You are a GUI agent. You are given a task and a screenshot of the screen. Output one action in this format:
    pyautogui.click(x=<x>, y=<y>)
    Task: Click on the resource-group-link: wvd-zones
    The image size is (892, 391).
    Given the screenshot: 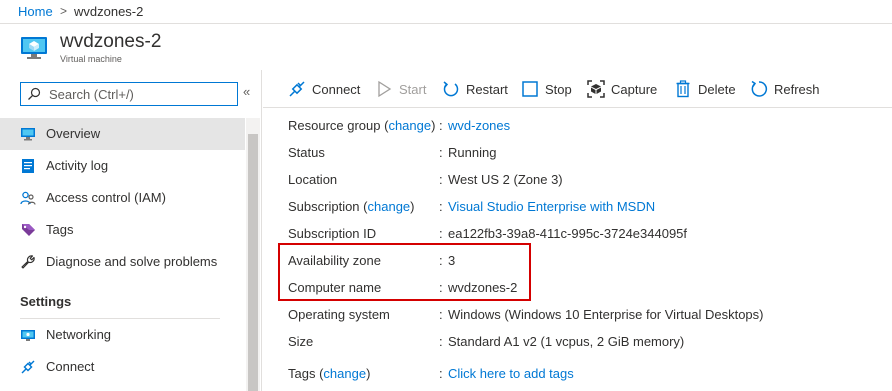 What is the action you would take?
    pyautogui.click(x=479, y=125)
    